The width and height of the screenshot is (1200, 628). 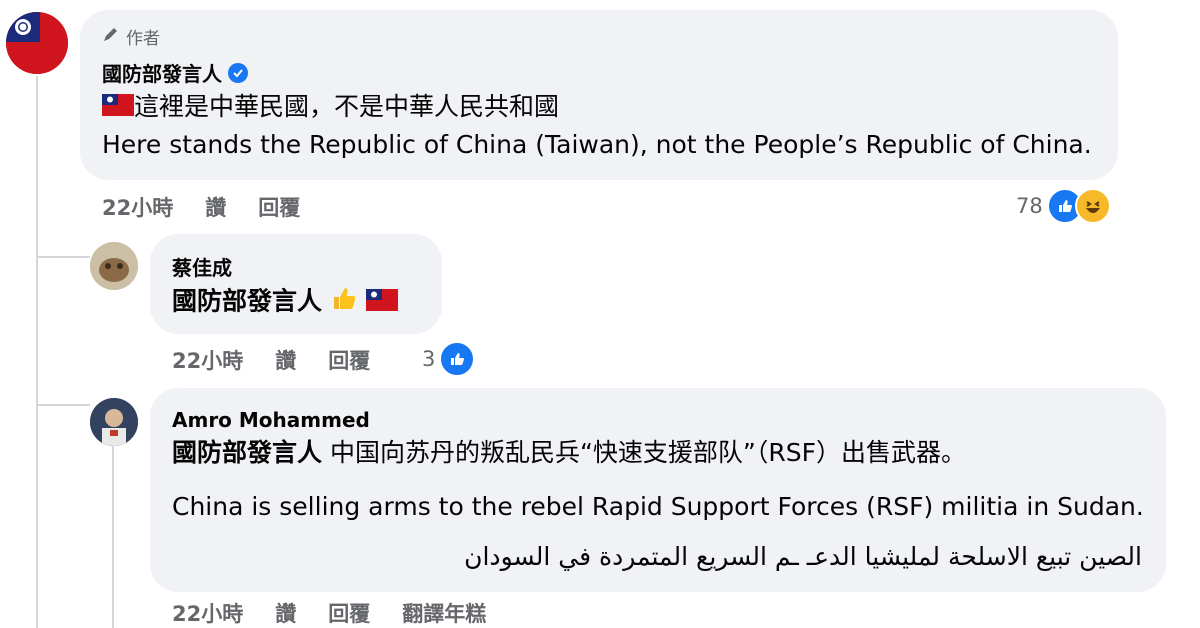 What do you see at coordinates (143, 39) in the screenshot?
I see `author-badge-label: 作者` at bounding box center [143, 39].